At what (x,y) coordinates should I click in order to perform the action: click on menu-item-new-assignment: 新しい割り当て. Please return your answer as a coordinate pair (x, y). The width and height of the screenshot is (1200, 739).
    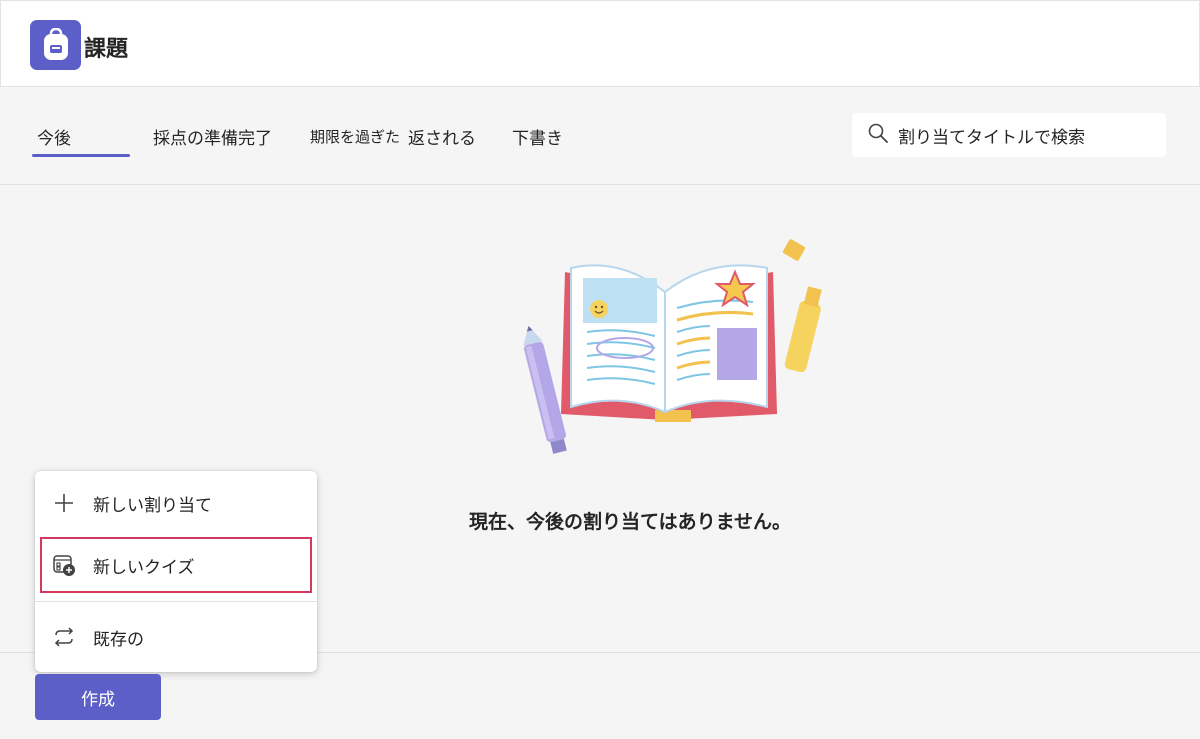
    Looking at the image, I should click on (176, 503).